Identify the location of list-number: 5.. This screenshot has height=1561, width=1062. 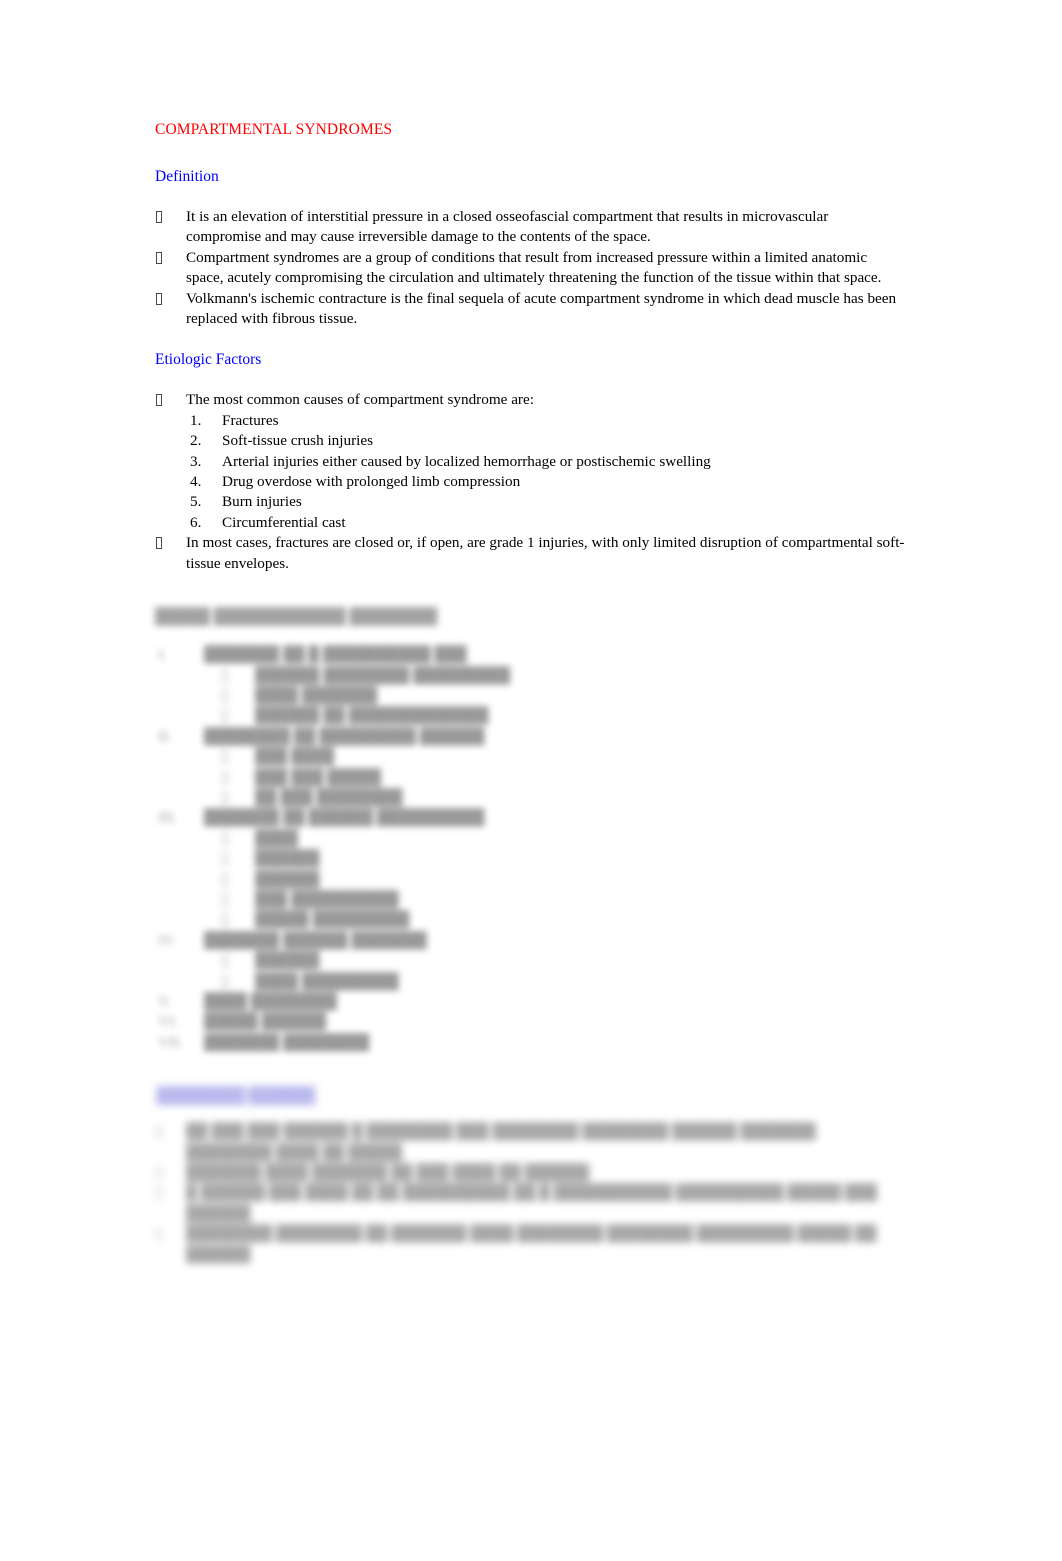
(196, 502).